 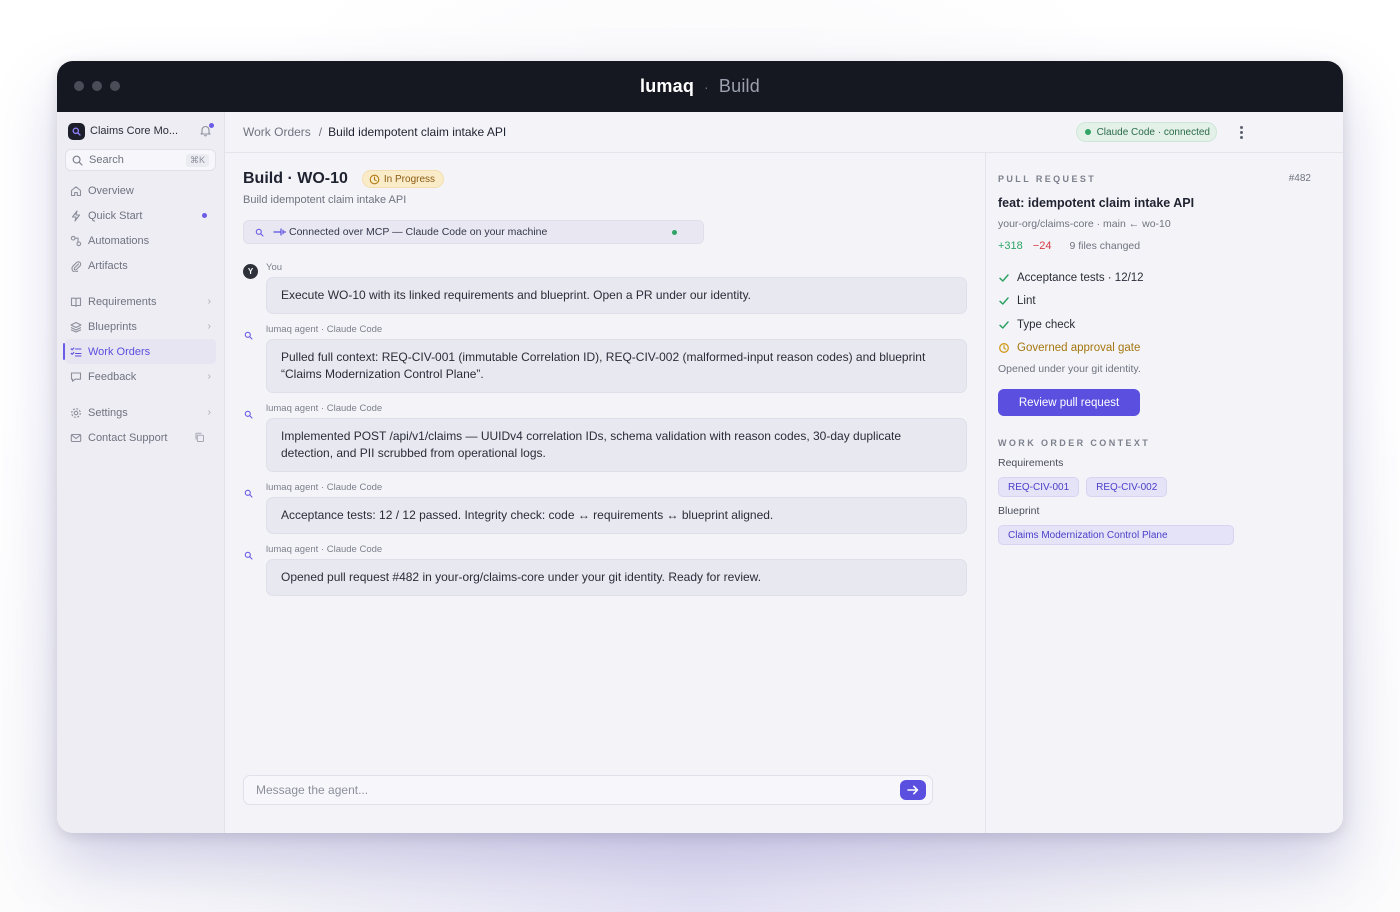 What do you see at coordinates (250, 271) in the screenshot?
I see `avatar: Y` at bounding box center [250, 271].